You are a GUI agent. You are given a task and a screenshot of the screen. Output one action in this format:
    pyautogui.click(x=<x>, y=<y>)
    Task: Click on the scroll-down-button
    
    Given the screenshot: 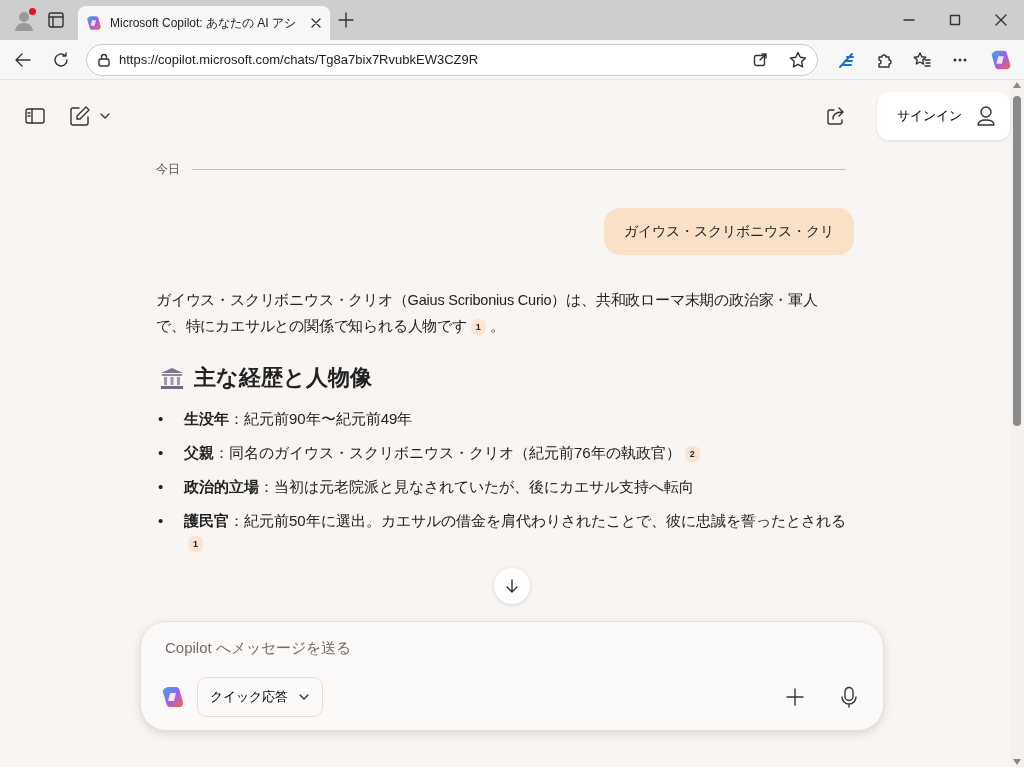 What is the action you would take?
    pyautogui.click(x=512, y=586)
    